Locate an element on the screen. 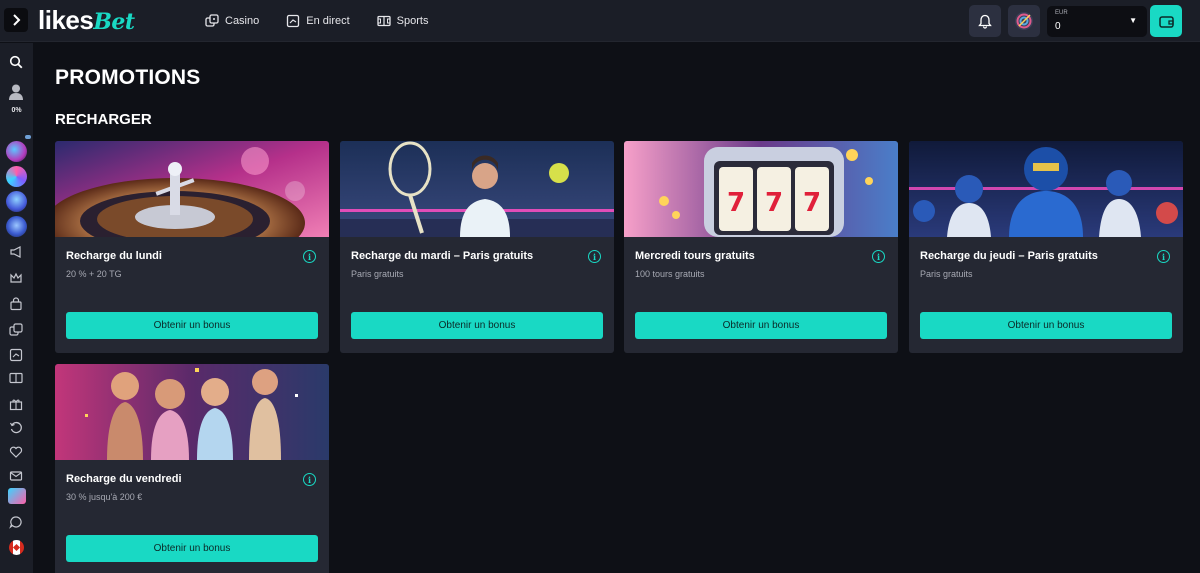  promo-title: Recharge du jeudi – Paris gratuits is located at coordinates (1009, 256).